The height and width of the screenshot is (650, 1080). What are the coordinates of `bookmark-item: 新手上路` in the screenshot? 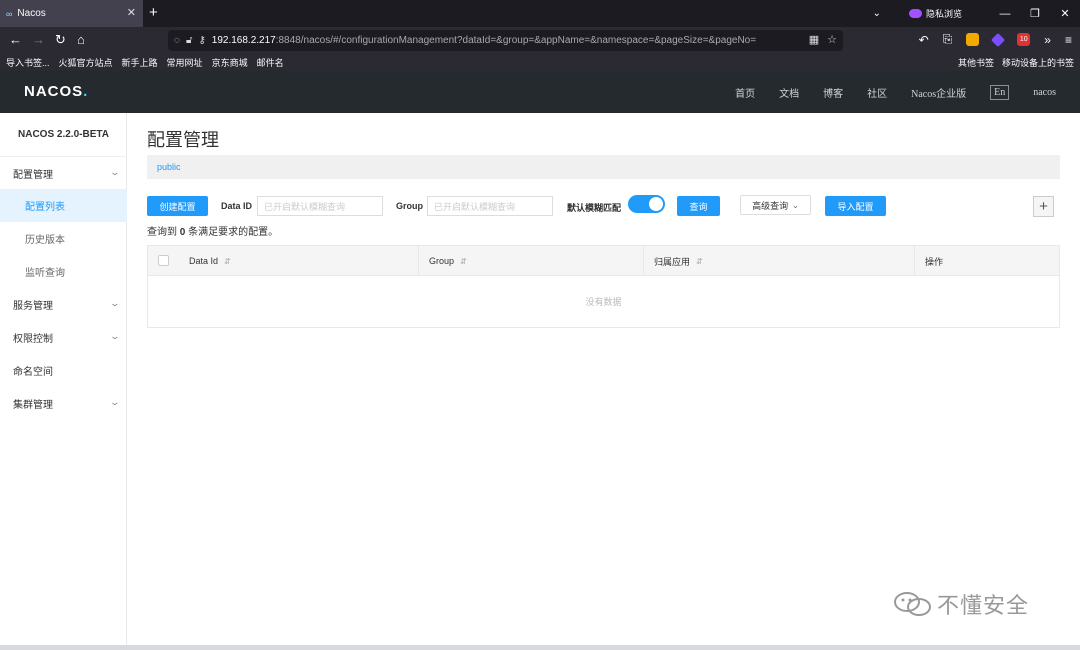 It's located at (140, 62).